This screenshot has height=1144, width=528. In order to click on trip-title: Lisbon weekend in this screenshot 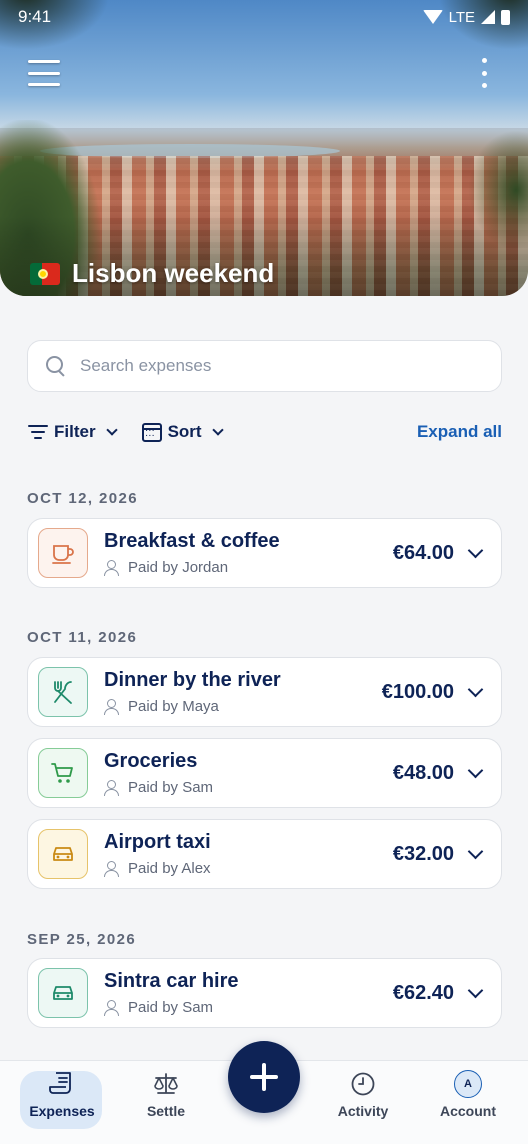, I will do `click(152, 273)`.